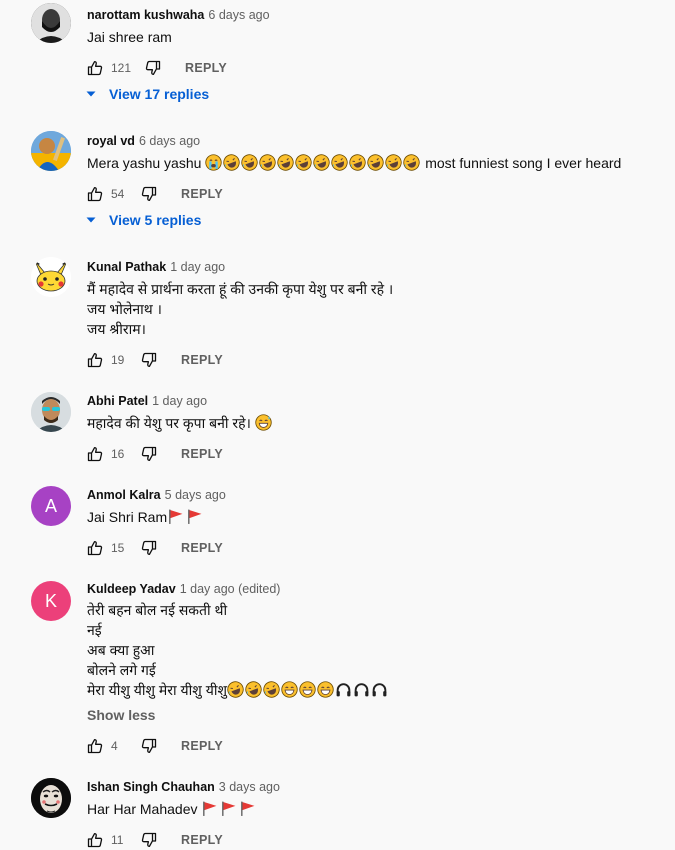 The height and width of the screenshot is (850, 675). I want to click on comment-text: Jai Shri Ram, so click(146, 517).